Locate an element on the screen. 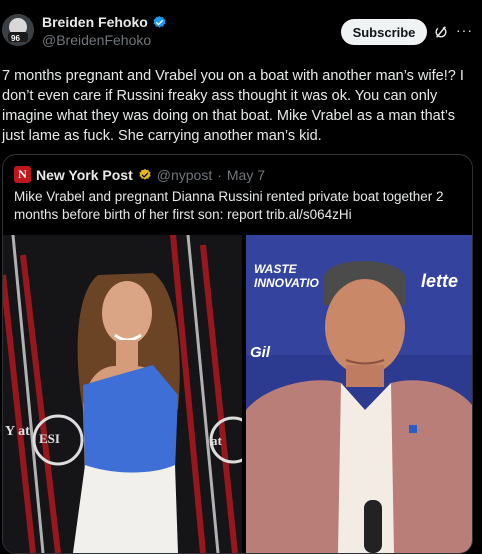 This screenshot has width=482, height=554. quoted-post-date: May 7 is located at coordinates (246, 175).